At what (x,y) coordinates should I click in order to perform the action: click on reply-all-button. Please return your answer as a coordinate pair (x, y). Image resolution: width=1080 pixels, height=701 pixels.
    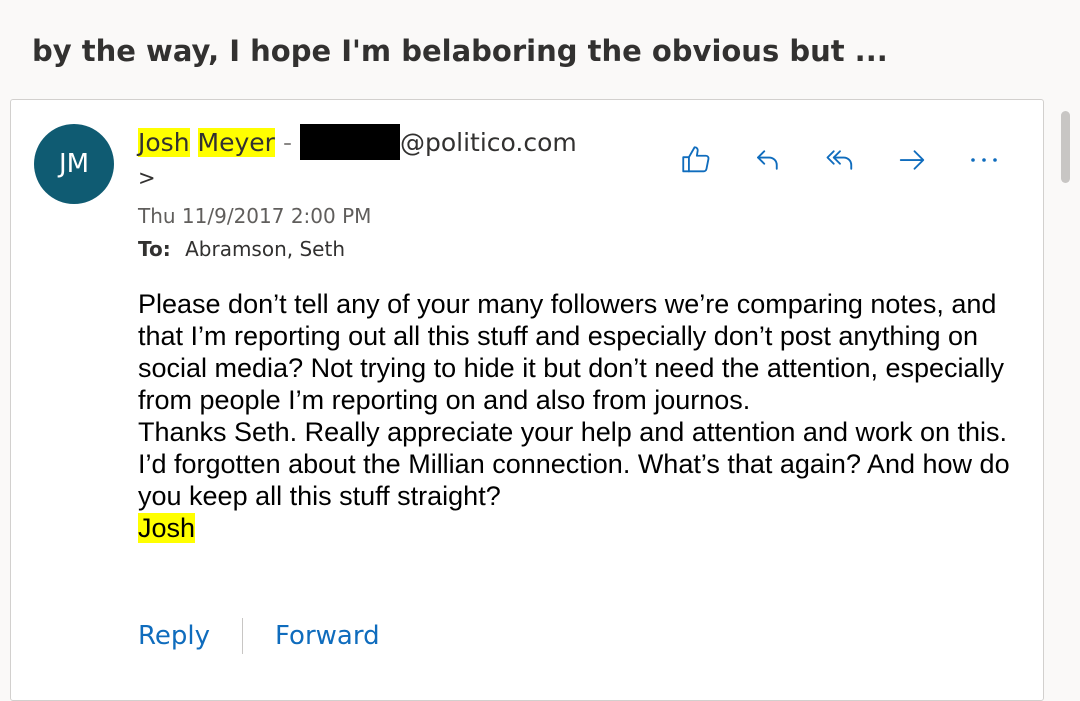
    Looking at the image, I should click on (840, 160).